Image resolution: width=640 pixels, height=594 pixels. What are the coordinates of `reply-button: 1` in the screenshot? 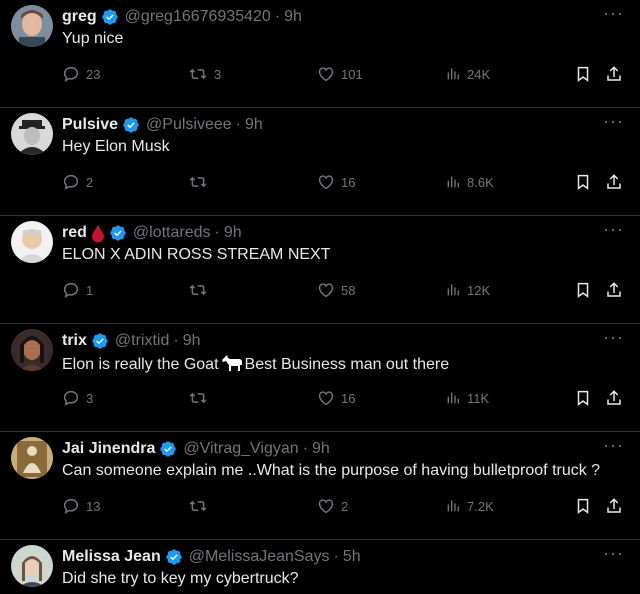 It's located at (77, 290).